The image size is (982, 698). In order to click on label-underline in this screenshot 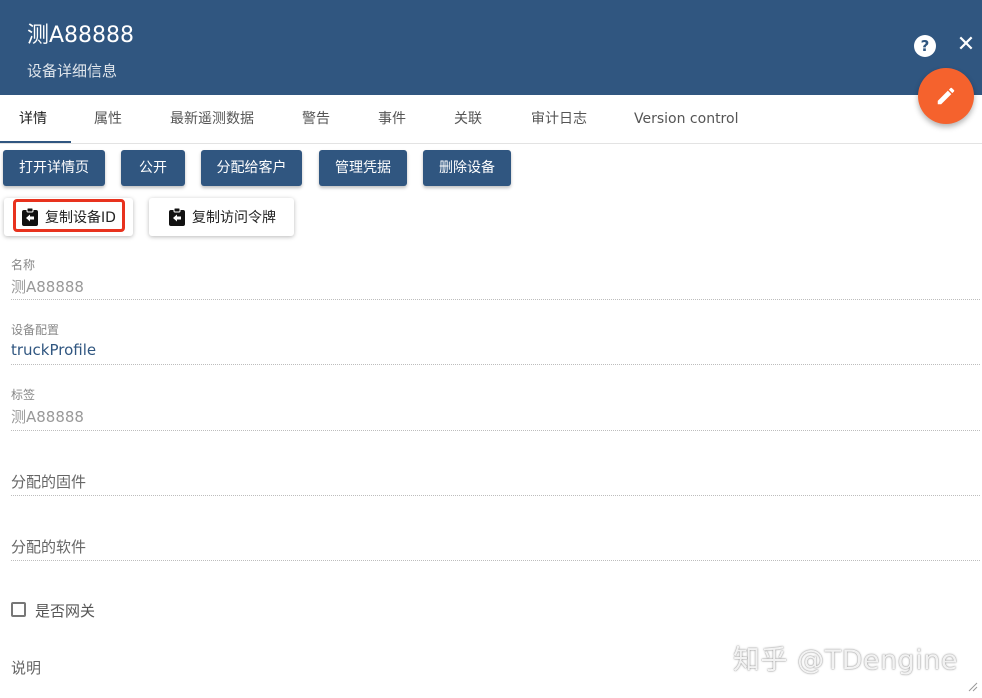, I will do `click(495, 430)`.